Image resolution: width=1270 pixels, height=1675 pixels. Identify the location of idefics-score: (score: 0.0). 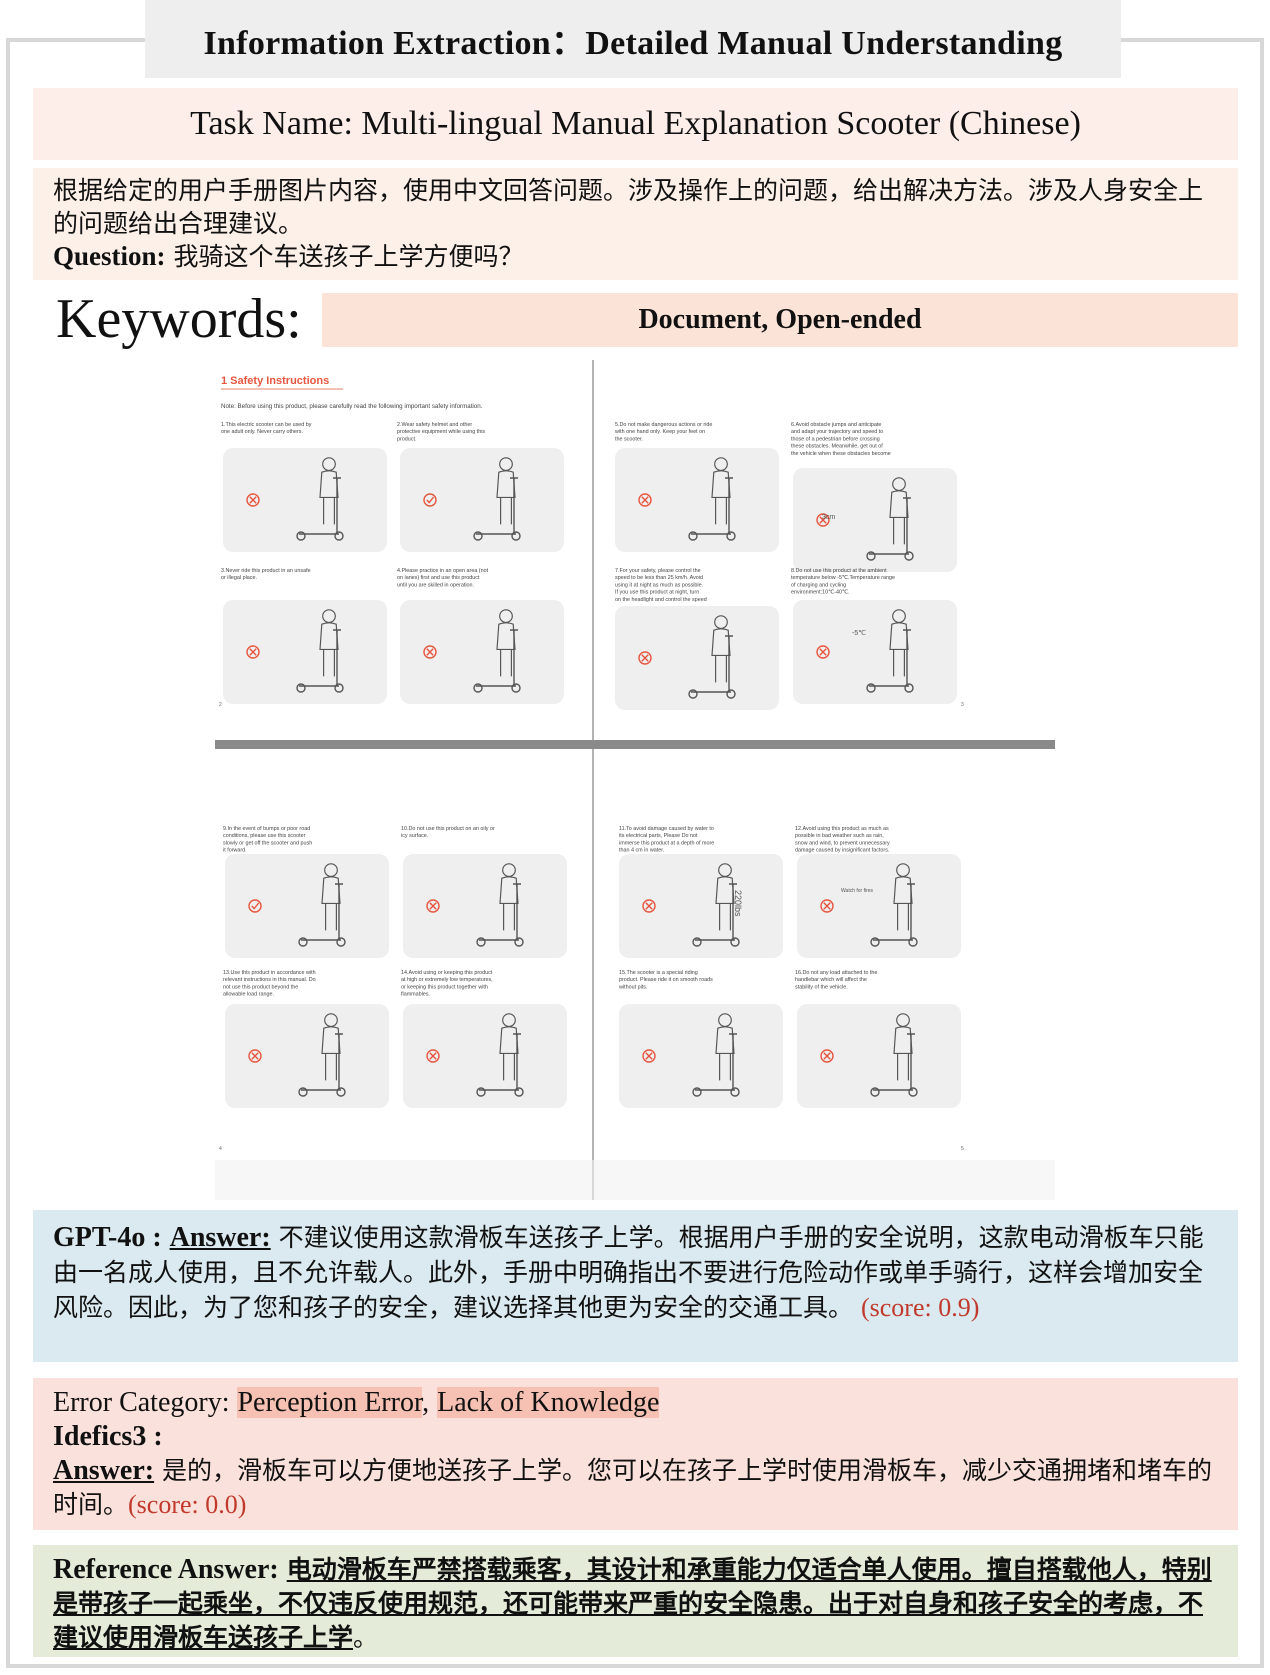
(187, 1504).